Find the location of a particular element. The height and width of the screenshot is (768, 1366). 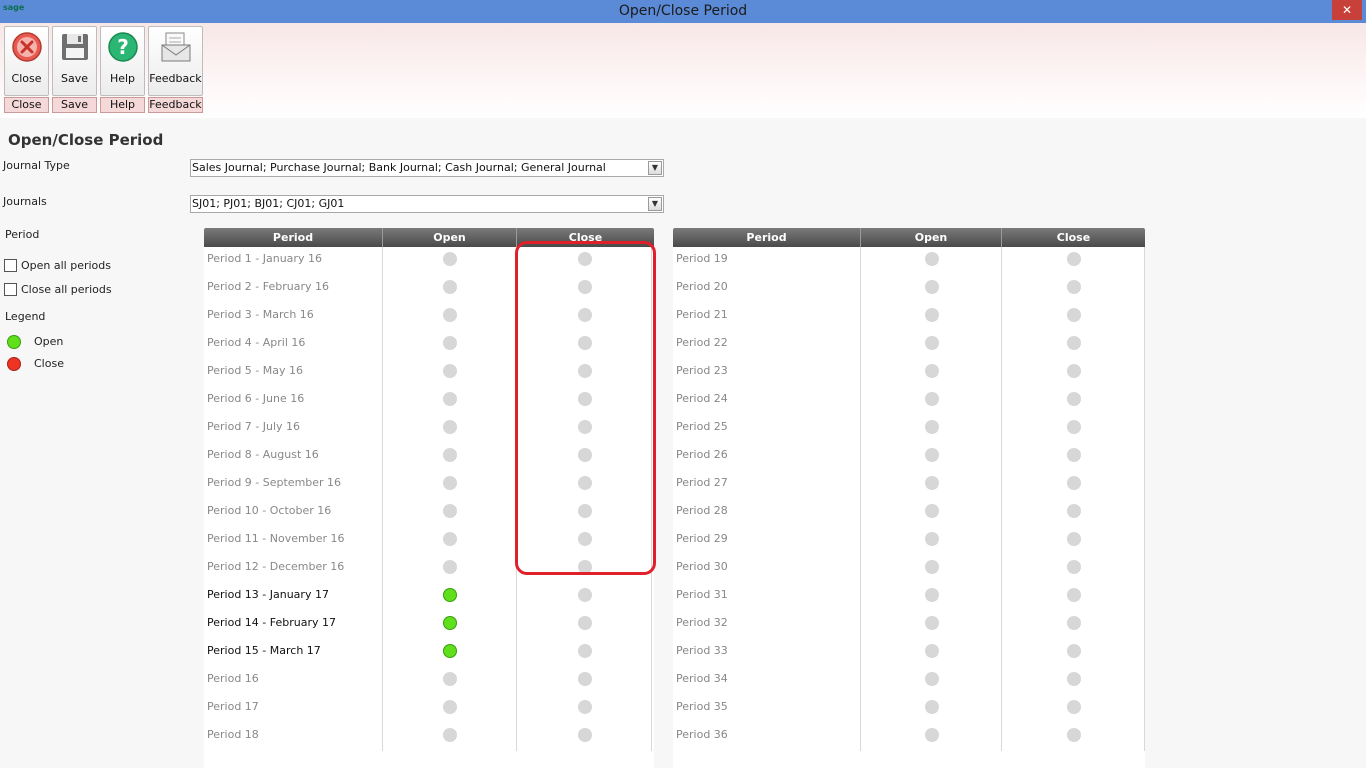

period-name: Period 1 - January 16 is located at coordinates (293, 261).